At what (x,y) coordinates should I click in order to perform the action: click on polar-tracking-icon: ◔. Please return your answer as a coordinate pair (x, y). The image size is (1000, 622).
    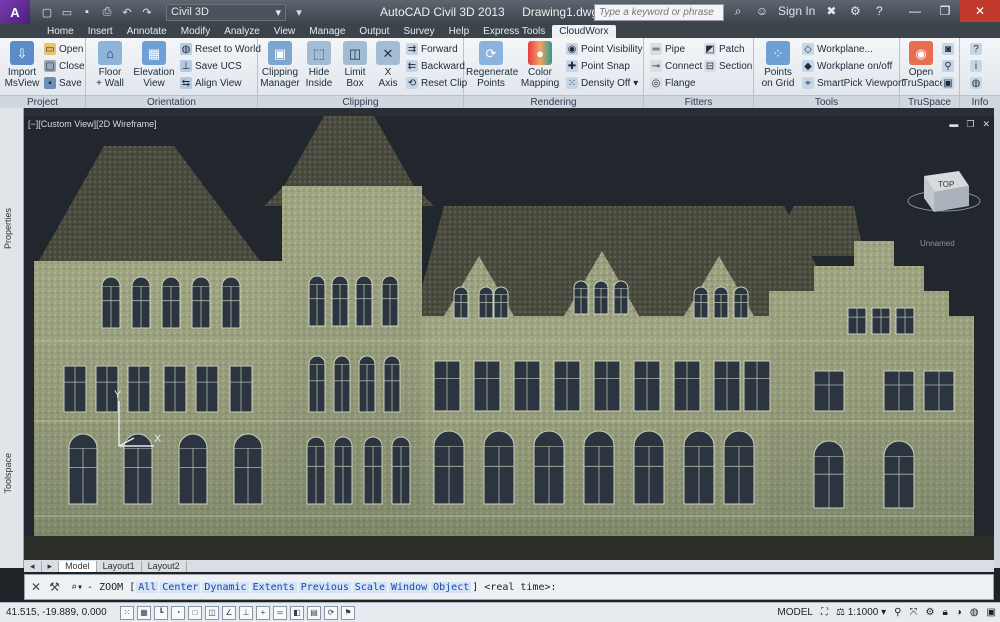
    Looking at the image, I should click on (178, 612).